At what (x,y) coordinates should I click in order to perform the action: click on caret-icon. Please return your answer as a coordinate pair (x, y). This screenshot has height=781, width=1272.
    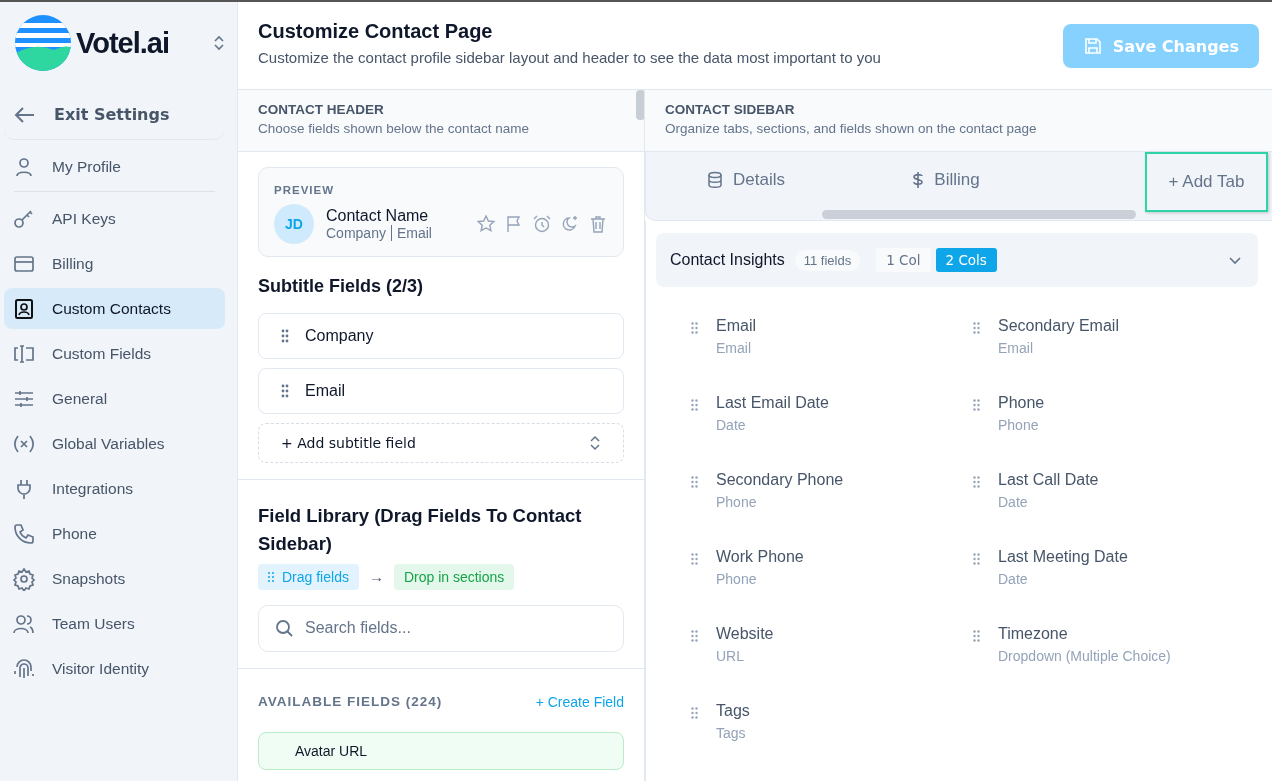
    Looking at the image, I should click on (1235, 260).